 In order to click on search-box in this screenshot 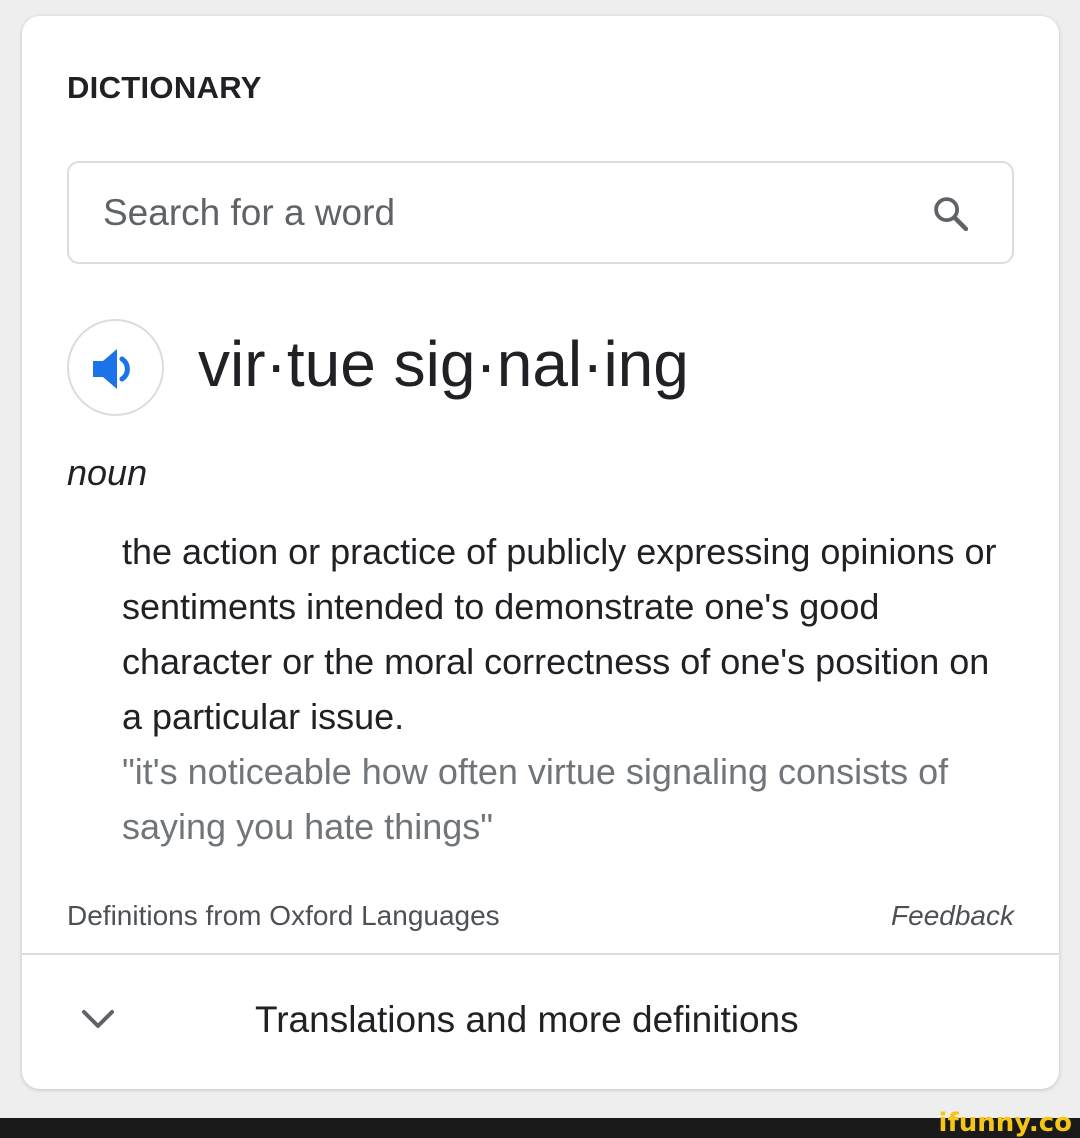, I will do `click(540, 212)`.